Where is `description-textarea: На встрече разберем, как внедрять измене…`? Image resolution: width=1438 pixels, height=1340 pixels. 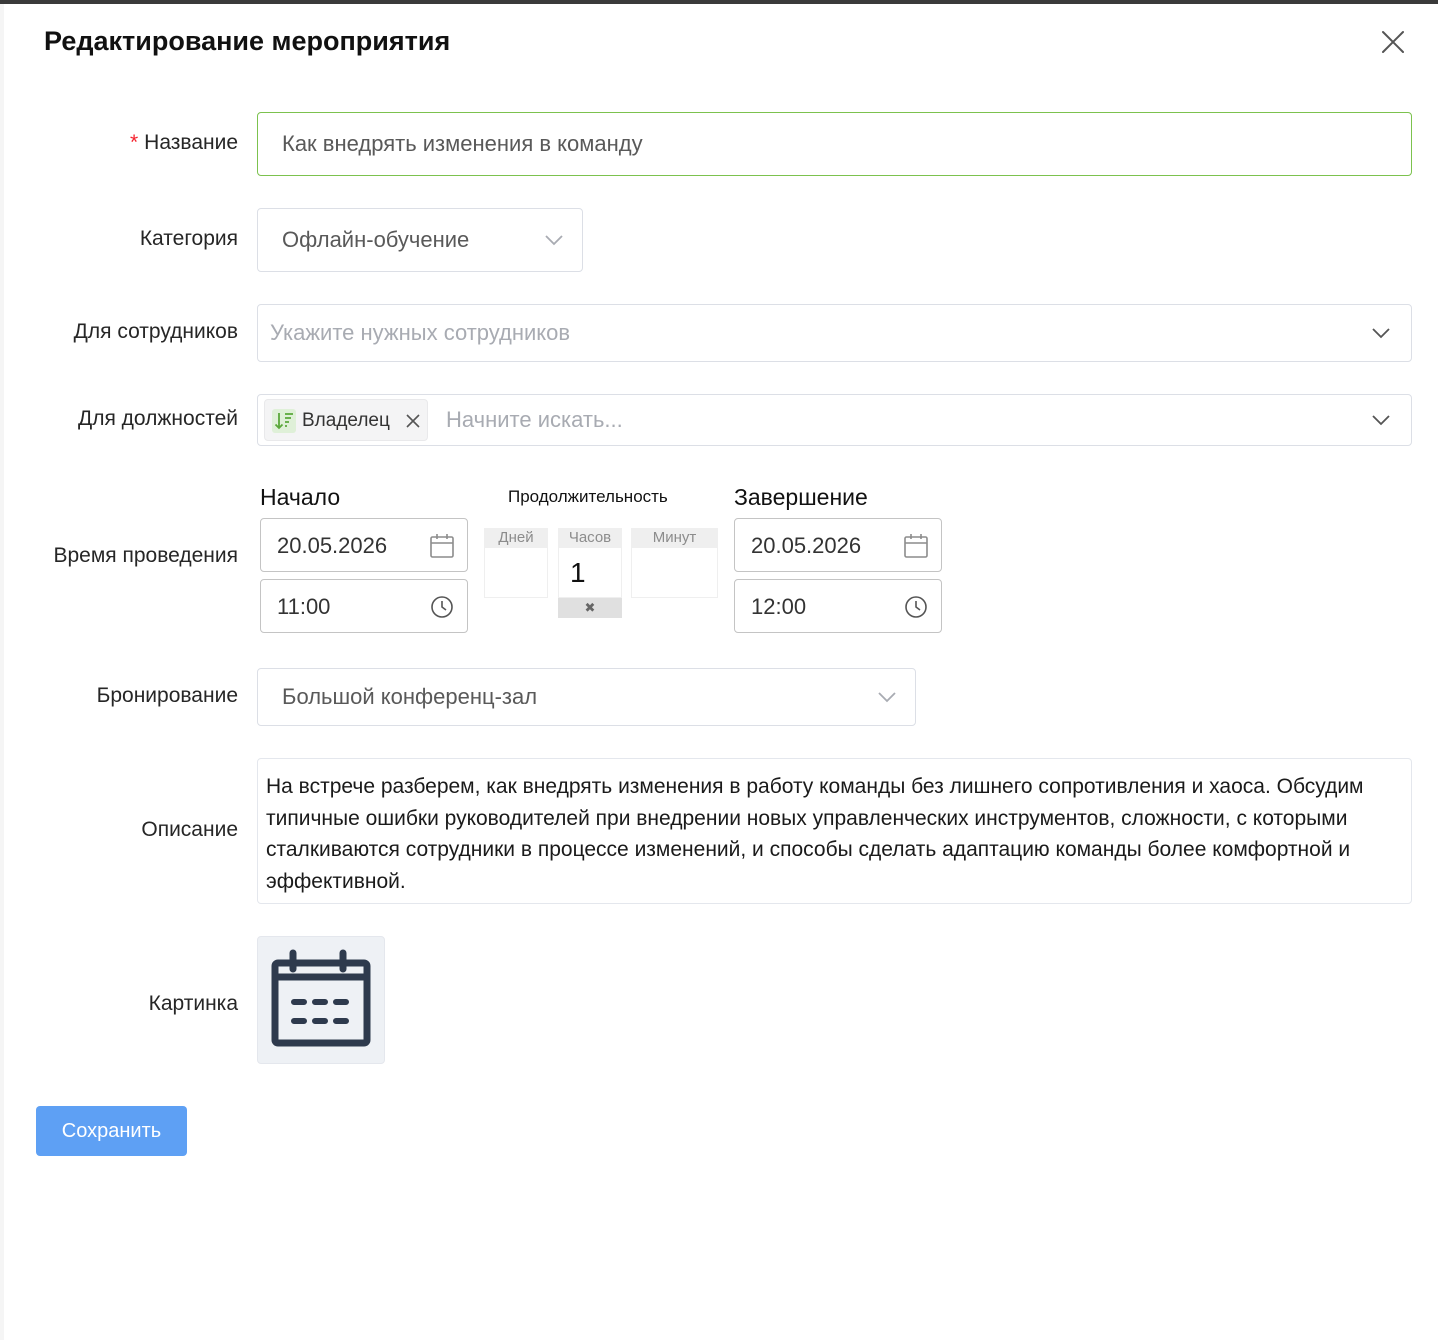 description-textarea: На встрече разберем, как внедрять измене… is located at coordinates (834, 831).